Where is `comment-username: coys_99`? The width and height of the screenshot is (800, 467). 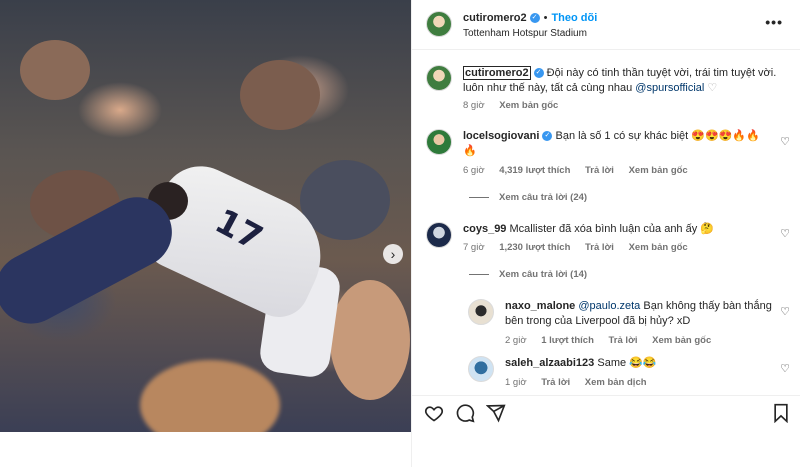
comment-username: coys_99 is located at coordinates (484, 229).